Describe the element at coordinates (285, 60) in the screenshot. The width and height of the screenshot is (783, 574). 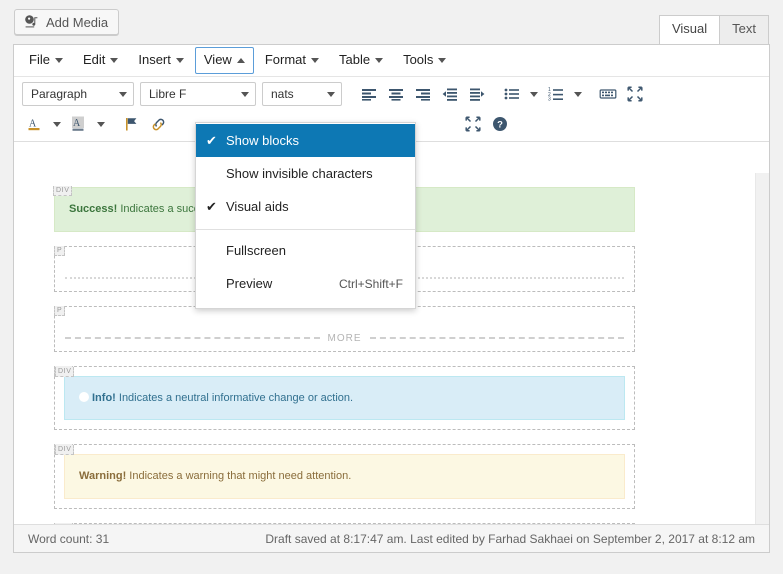
I see `menu-format-label: Format` at that location.